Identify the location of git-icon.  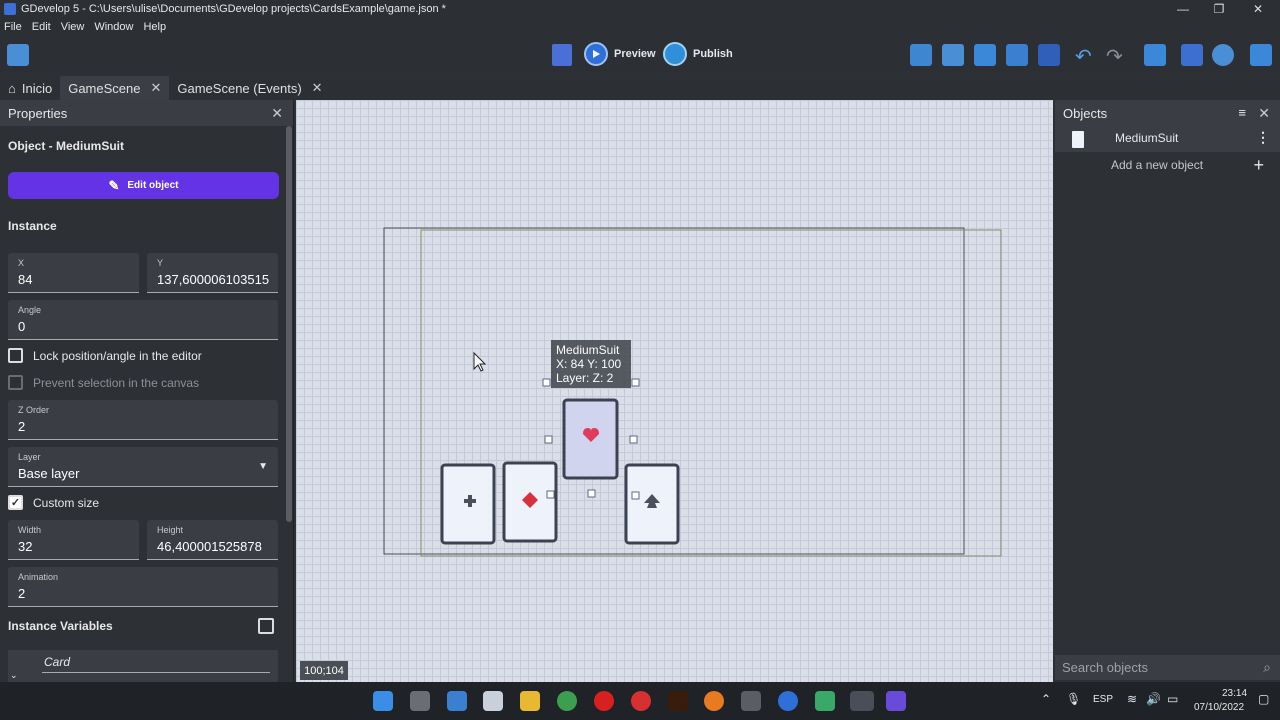
(825, 701).